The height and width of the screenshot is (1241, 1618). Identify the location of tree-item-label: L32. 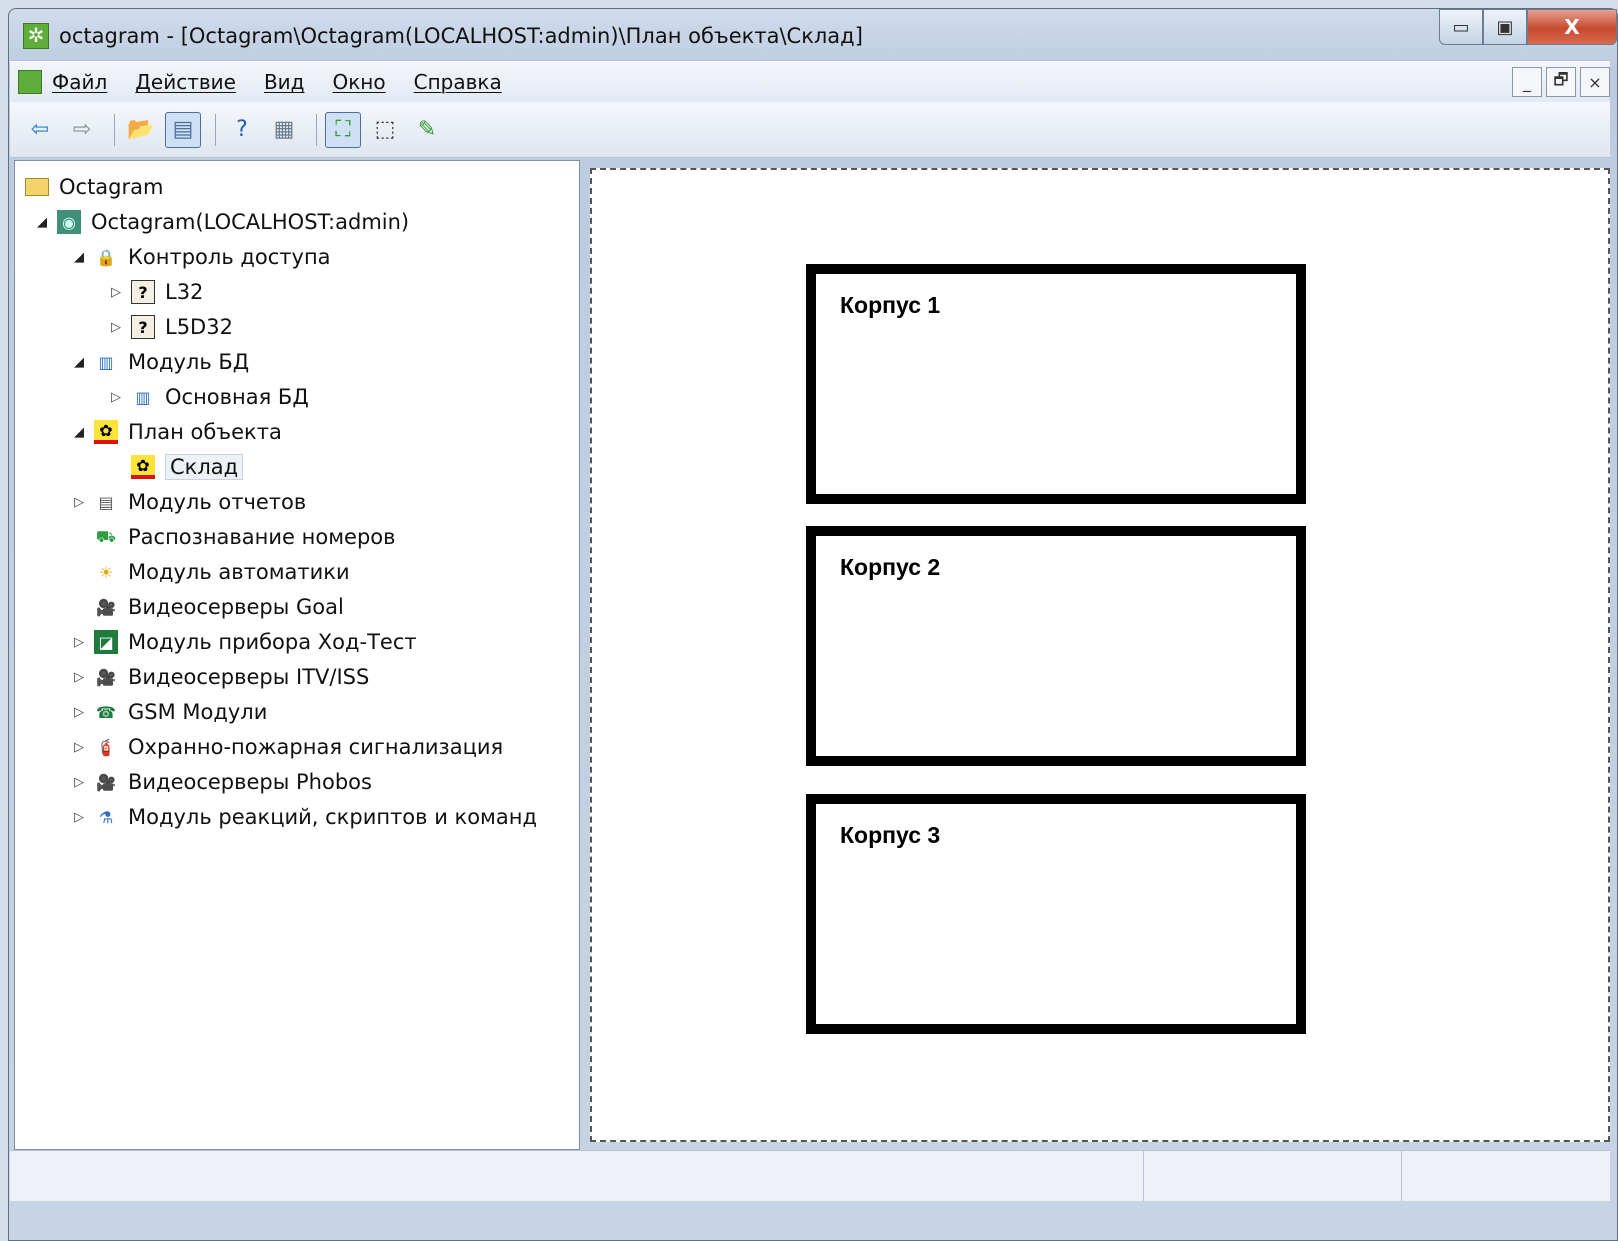
(184, 292).